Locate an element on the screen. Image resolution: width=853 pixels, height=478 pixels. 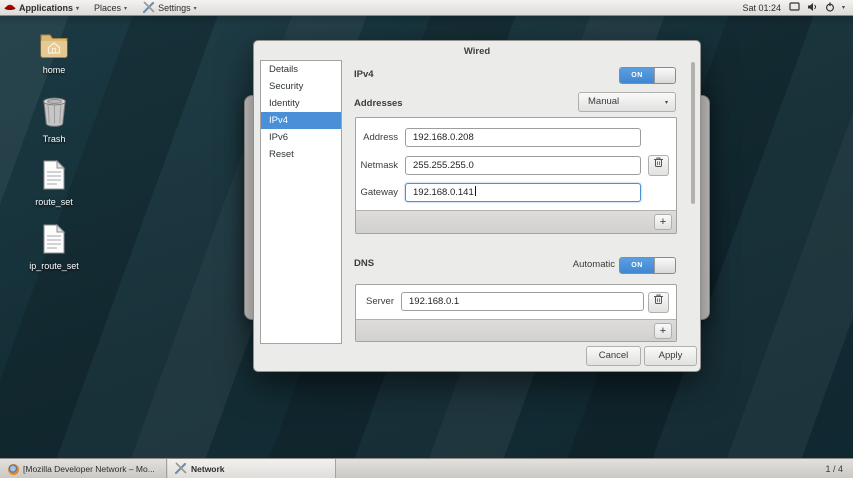
places-label: Places is located at coordinates (108, 7).